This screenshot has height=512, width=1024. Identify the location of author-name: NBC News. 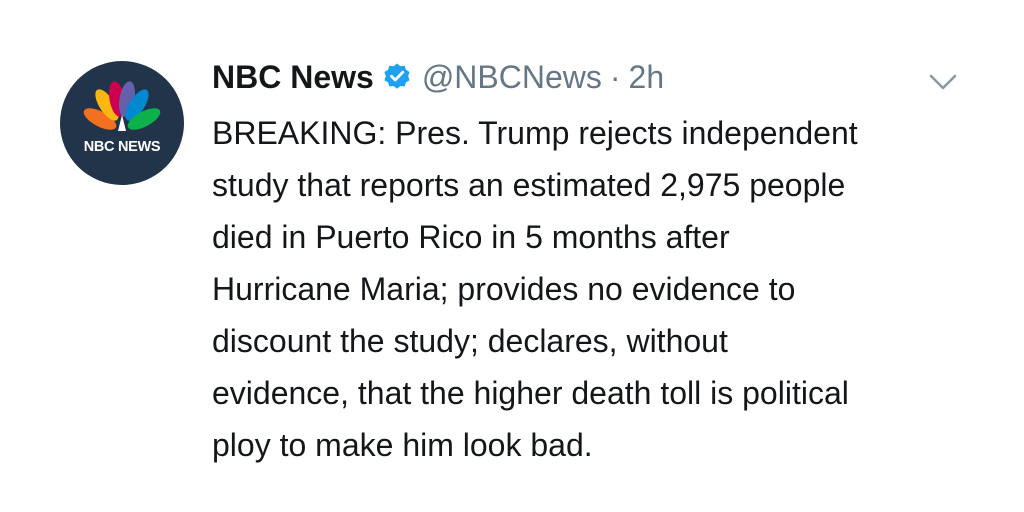
(293, 77).